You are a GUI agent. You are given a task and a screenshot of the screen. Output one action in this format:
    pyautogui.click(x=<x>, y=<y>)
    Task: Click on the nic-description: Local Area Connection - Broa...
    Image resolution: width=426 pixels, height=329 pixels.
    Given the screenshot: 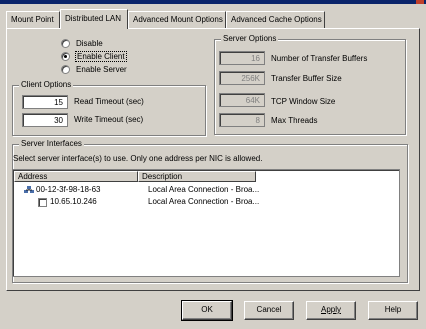 What is the action you would take?
    pyautogui.click(x=204, y=189)
    